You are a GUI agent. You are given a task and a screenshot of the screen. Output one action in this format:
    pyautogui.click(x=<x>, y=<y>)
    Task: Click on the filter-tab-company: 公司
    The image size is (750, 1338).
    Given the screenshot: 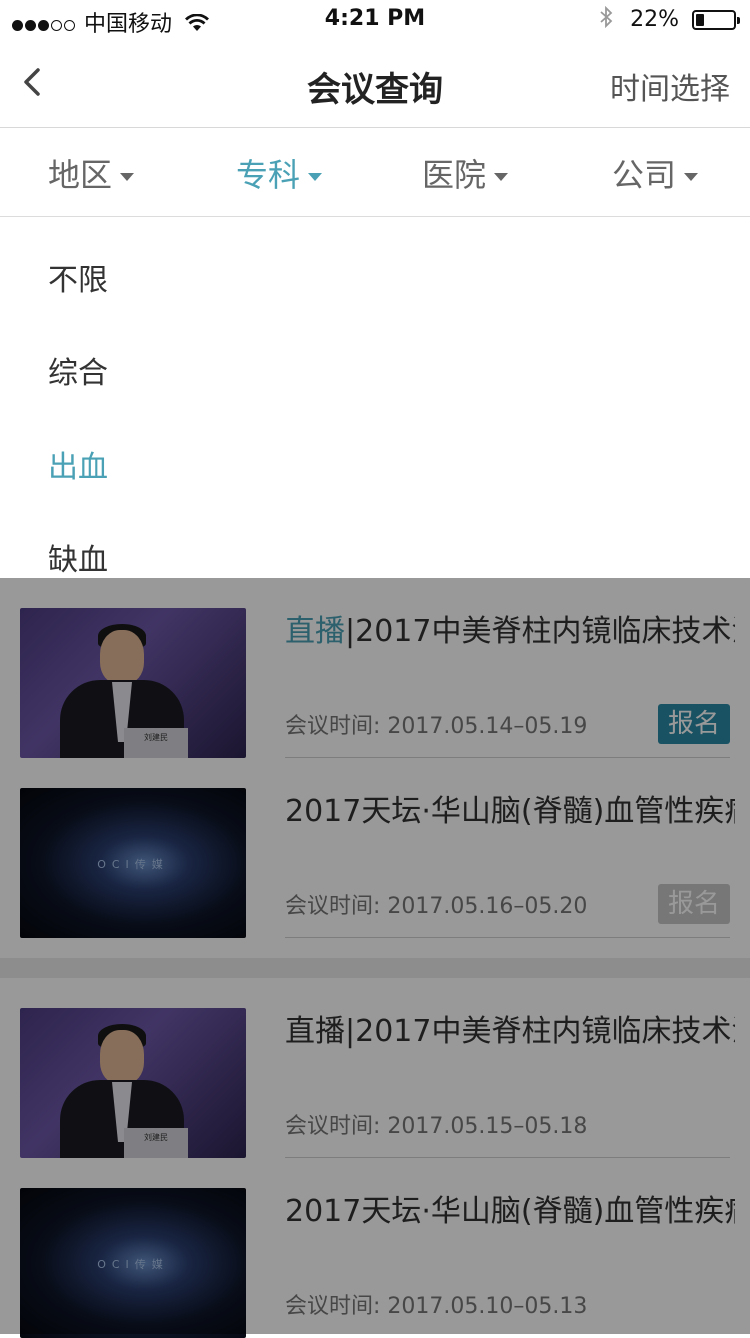 What is the action you would take?
    pyautogui.click(x=655, y=173)
    